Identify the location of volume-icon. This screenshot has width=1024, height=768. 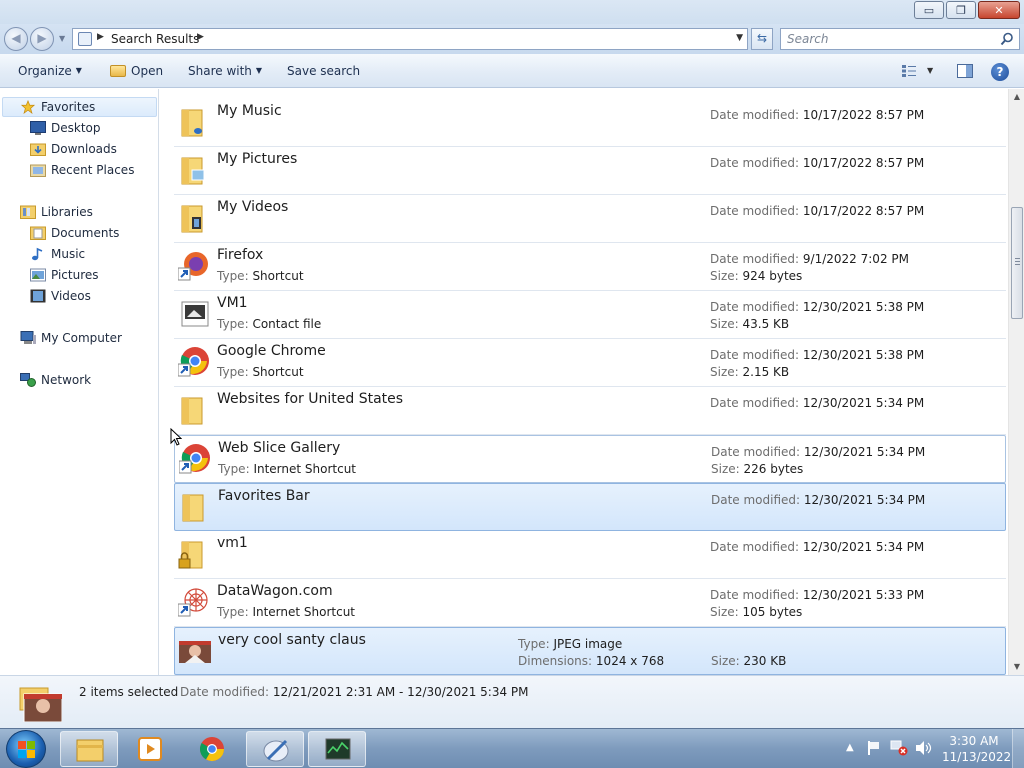
(923, 748).